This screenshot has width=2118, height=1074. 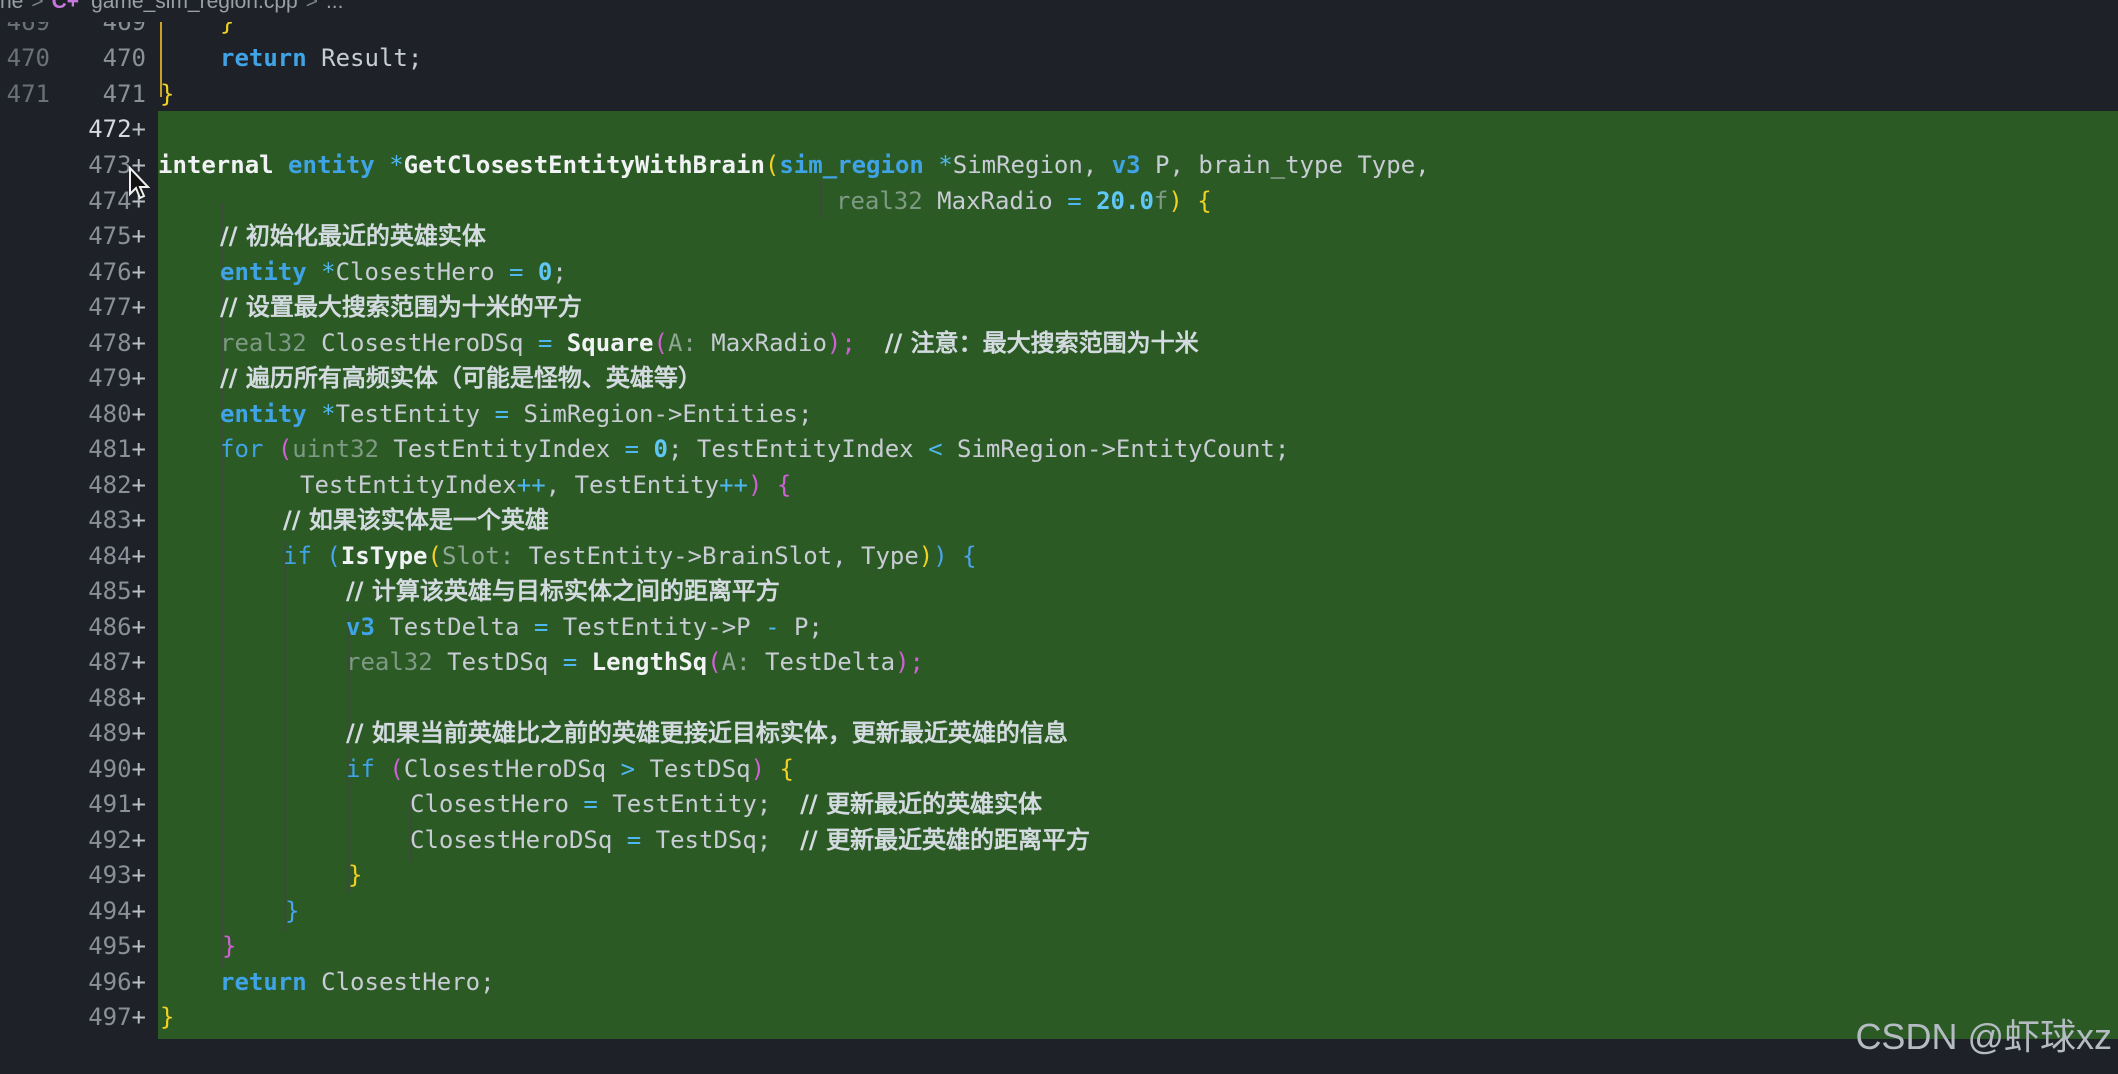 What do you see at coordinates (11, 6) in the screenshot?
I see `breadcrumb-prefix: ne` at bounding box center [11, 6].